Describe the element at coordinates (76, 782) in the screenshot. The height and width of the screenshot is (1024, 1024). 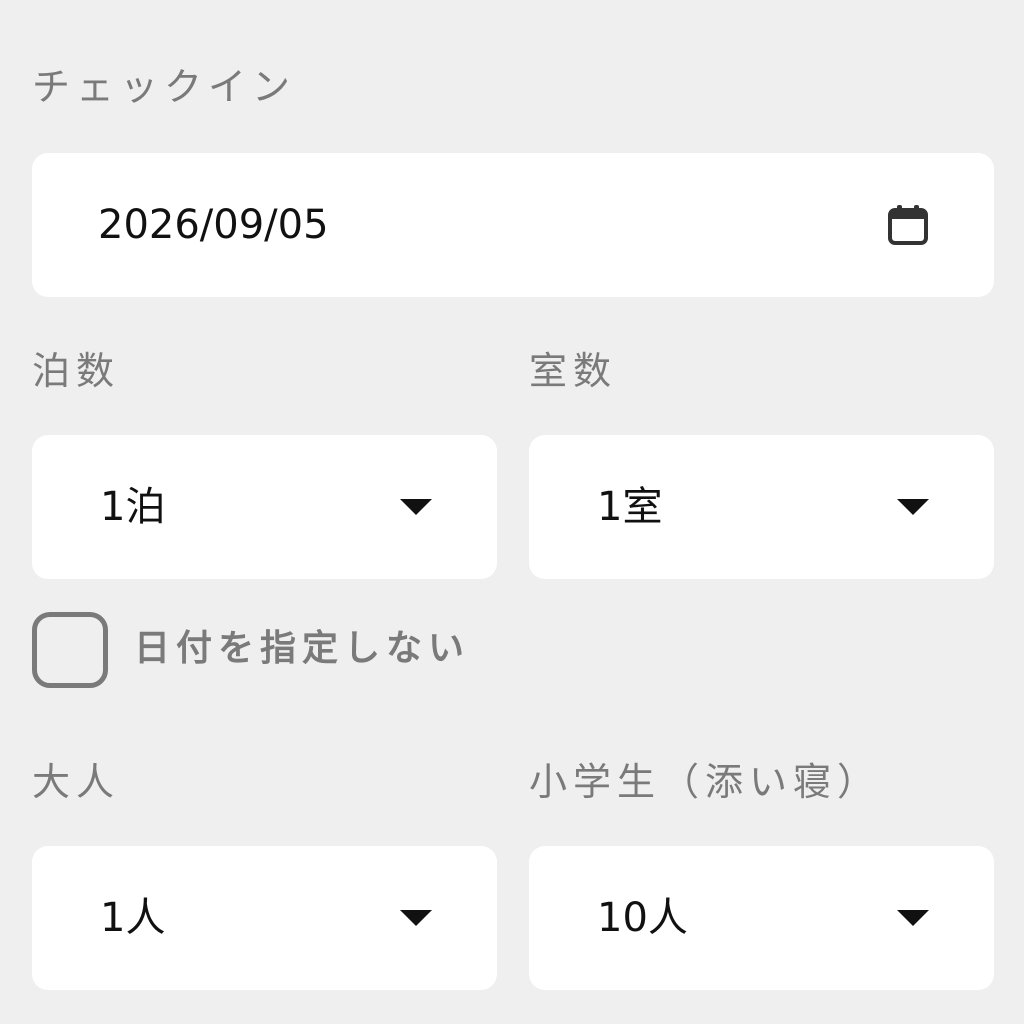
I see `adults-label: 大人` at that location.